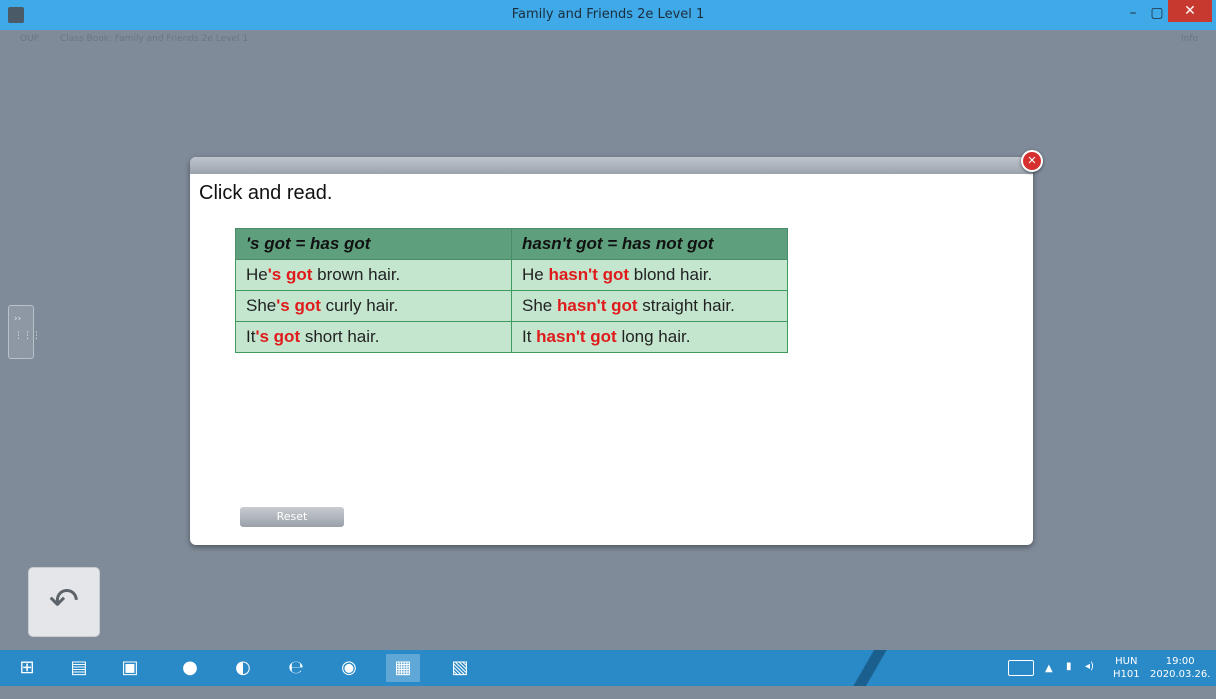 This screenshot has height=699, width=1216. Describe the element at coordinates (29, 39) in the screenshot. I see `breadcrumb-item: OUP` at that location.